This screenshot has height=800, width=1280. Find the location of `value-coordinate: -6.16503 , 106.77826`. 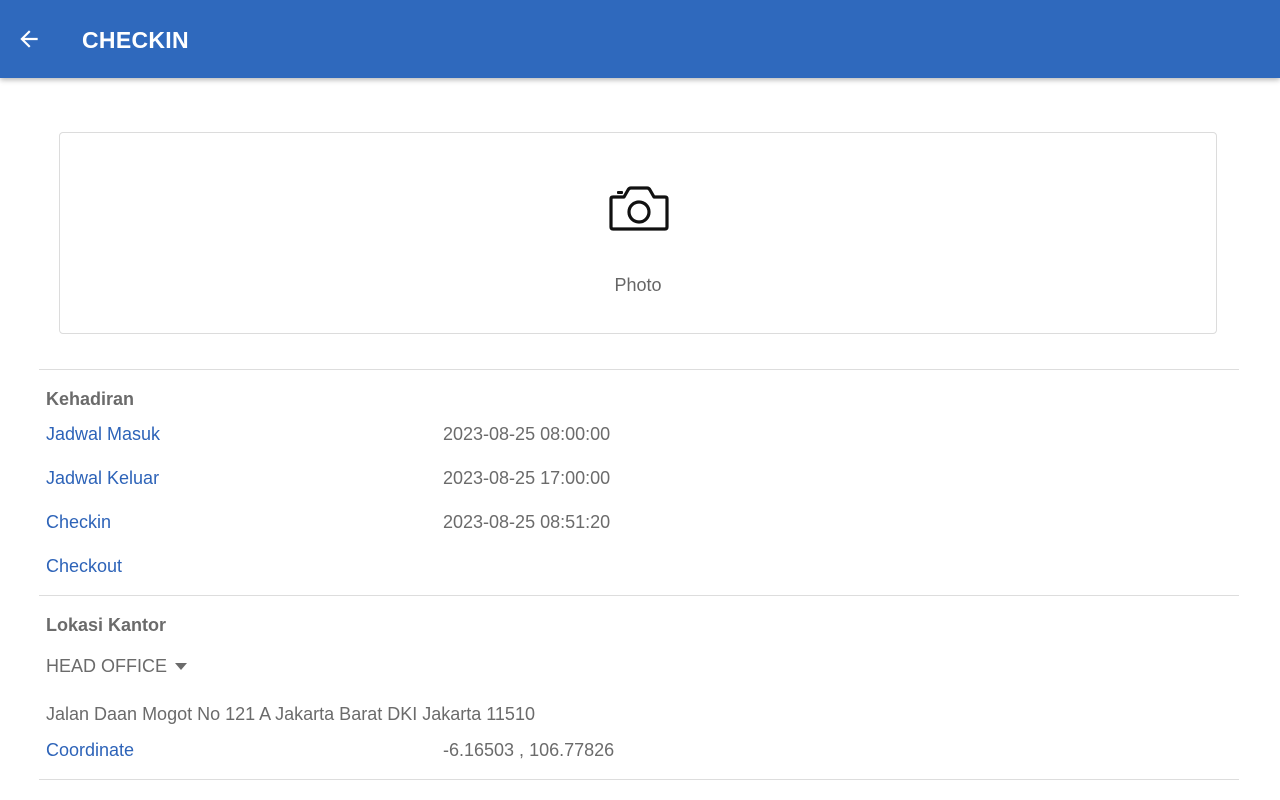

value-coordinate: -6.16503 , 106.77826 is located at coordinates (529, 750).